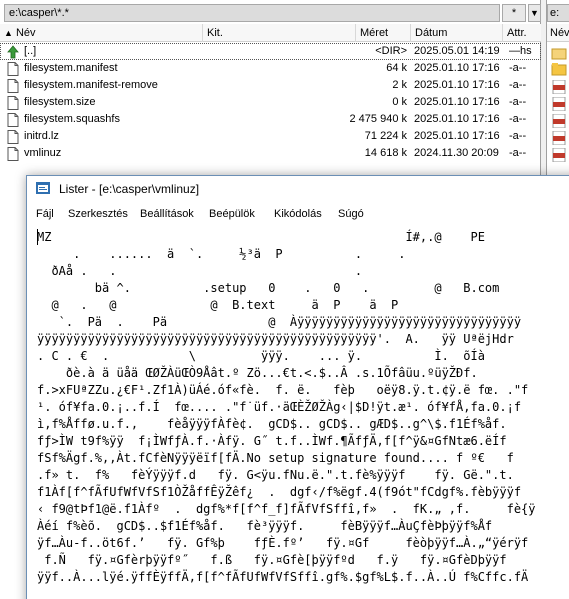  What do you see at coordinates (270, 51) in the screenshot?
I see `file-row: [..] <DIR> 2025.05.01 14:19 —hs` at bounding box center [270, 51].